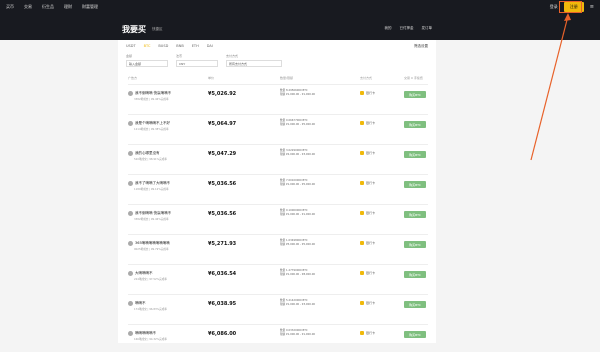  Describe the element at coordinates (222, 94) in the screenshot. I see `ad-price: ¥5,026.92` at that location.